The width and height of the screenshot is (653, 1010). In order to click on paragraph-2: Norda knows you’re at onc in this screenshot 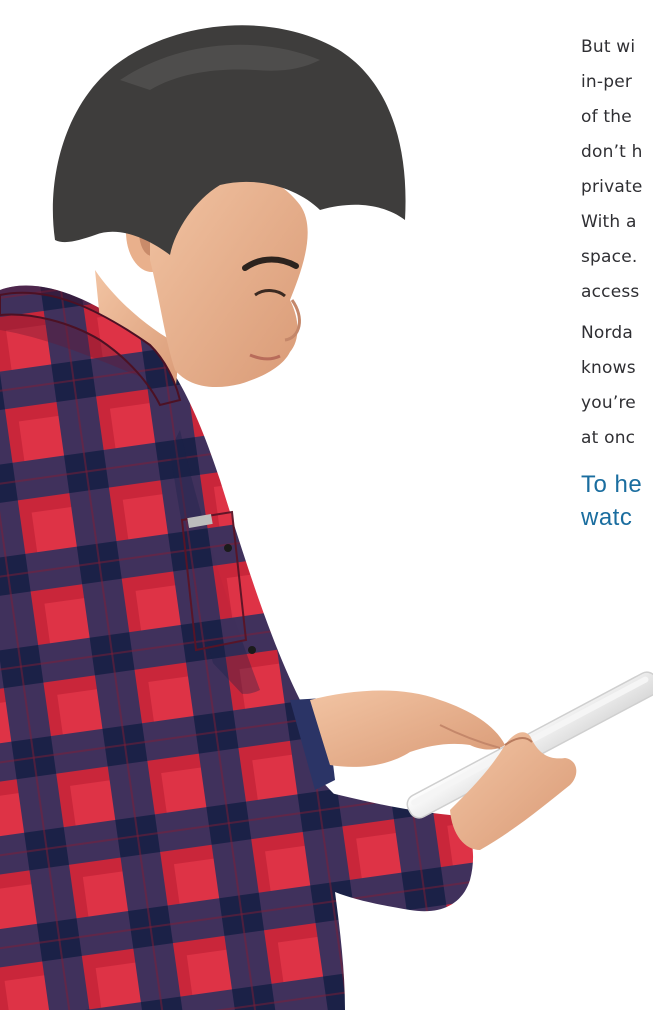, I will do `click(617, 386)`.